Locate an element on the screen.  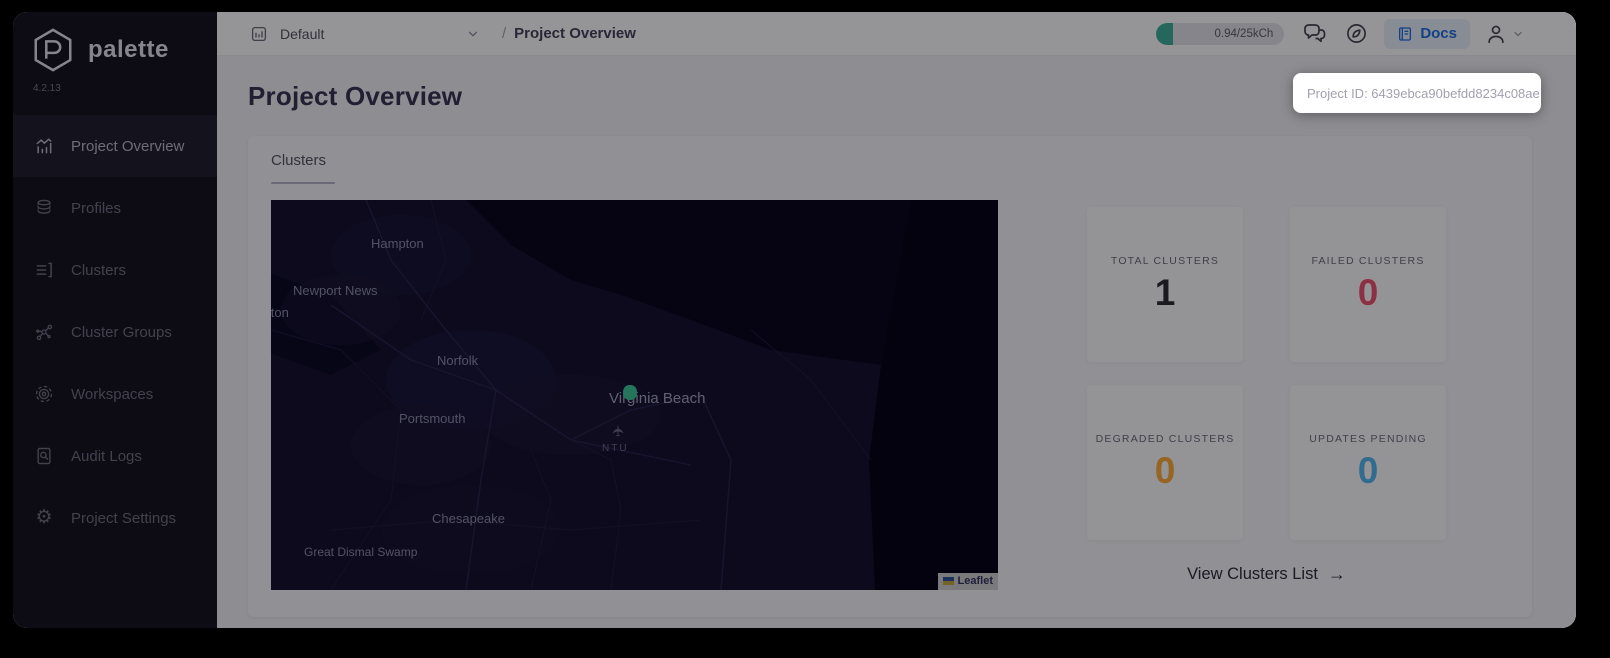
usage-badge: 0.94/25kCh is located at coordinates (1220, 33).